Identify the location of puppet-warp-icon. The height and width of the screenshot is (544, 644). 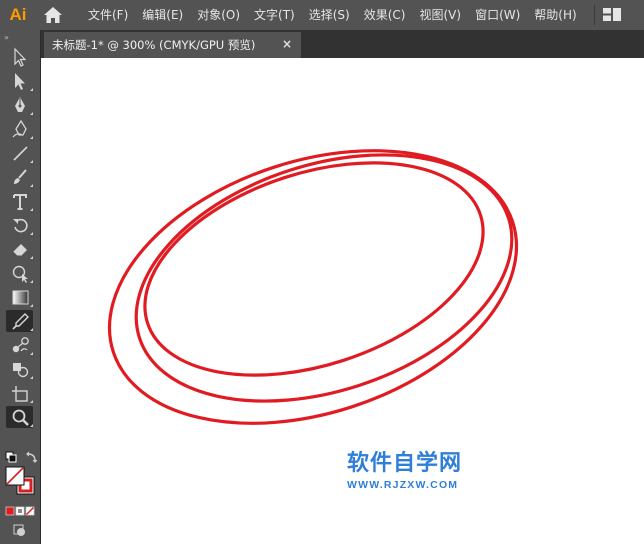
(20, 274).